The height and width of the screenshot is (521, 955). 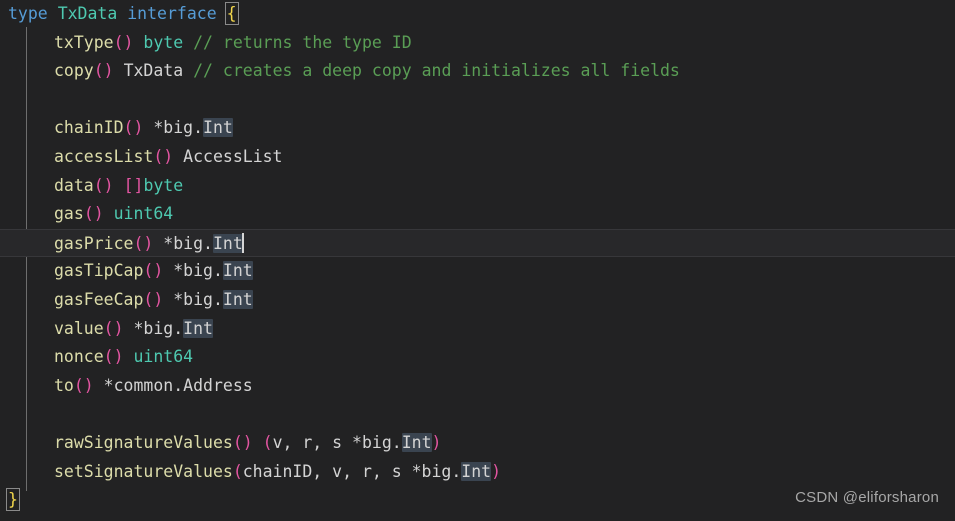 I want to click on code-line-12: value() *big.Int, so click(x=477, y=329).